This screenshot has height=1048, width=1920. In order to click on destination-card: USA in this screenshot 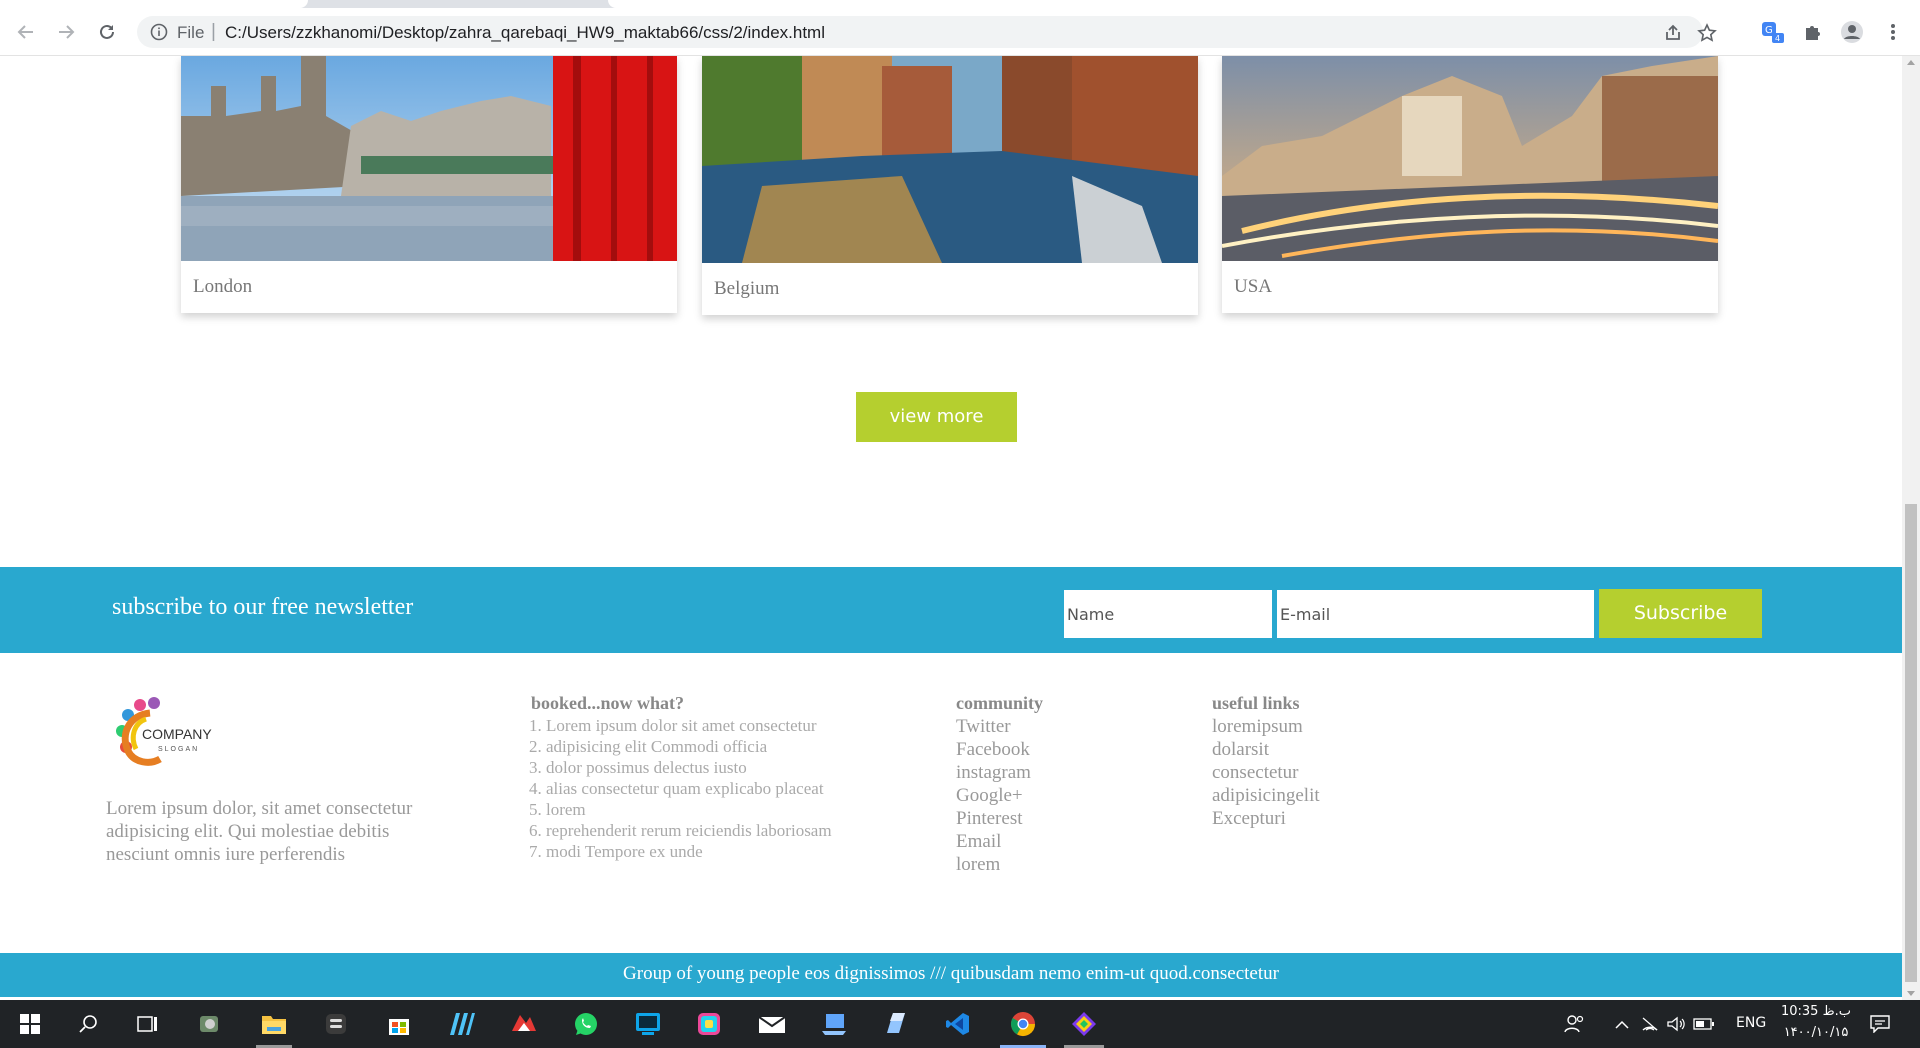, I will do `click(1470, 184)`.